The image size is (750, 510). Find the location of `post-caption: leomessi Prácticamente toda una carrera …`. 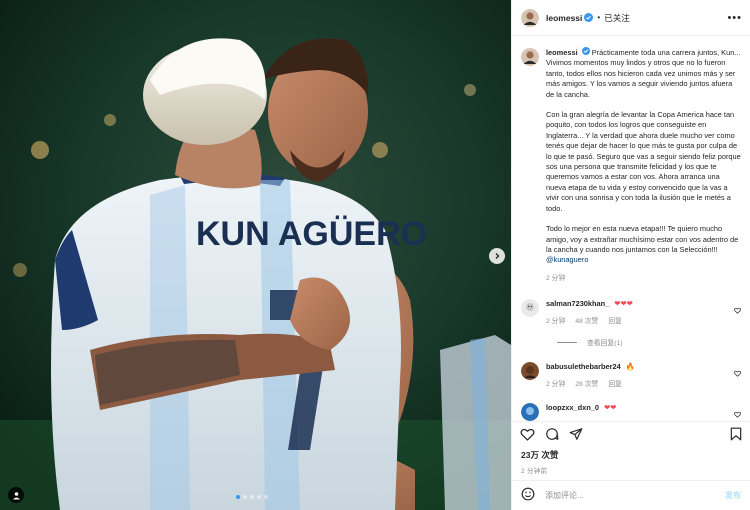

post-caption: leomessi Prácticamente toda una carrera … is located at coordinates (631, 165).